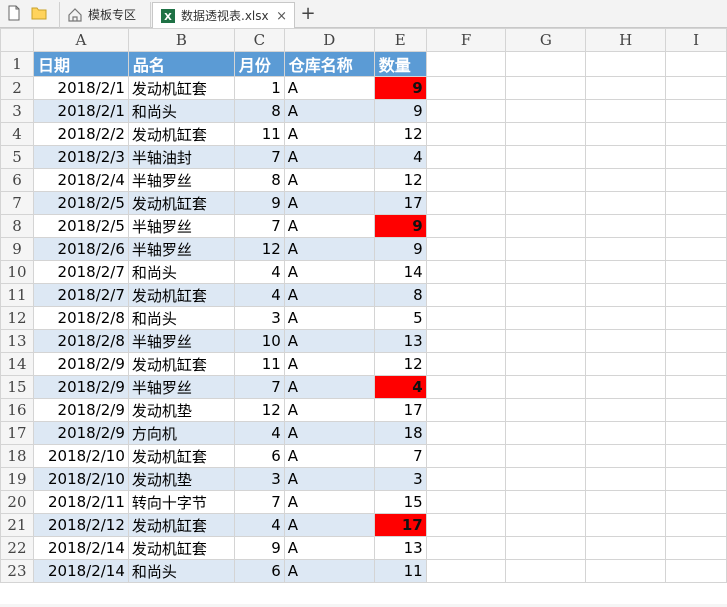 This screenshot has width=727, height=607. I want to click on row-number: 1, so click(17, 64).